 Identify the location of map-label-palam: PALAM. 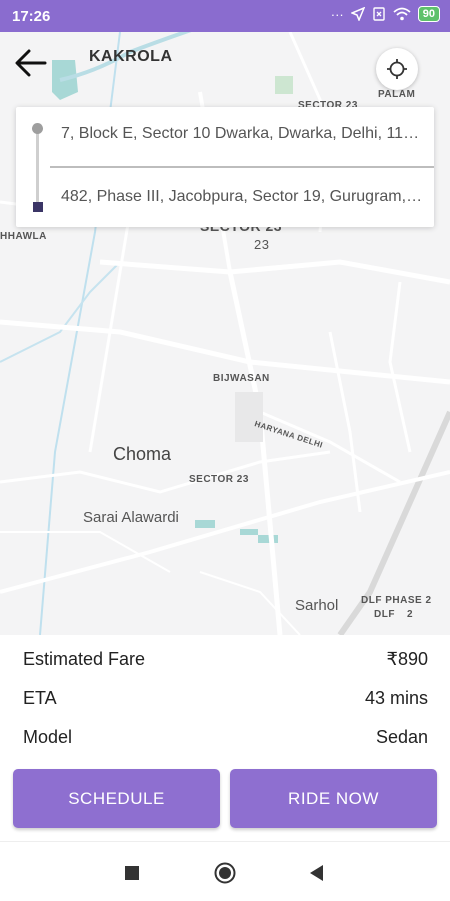
(397, 94).